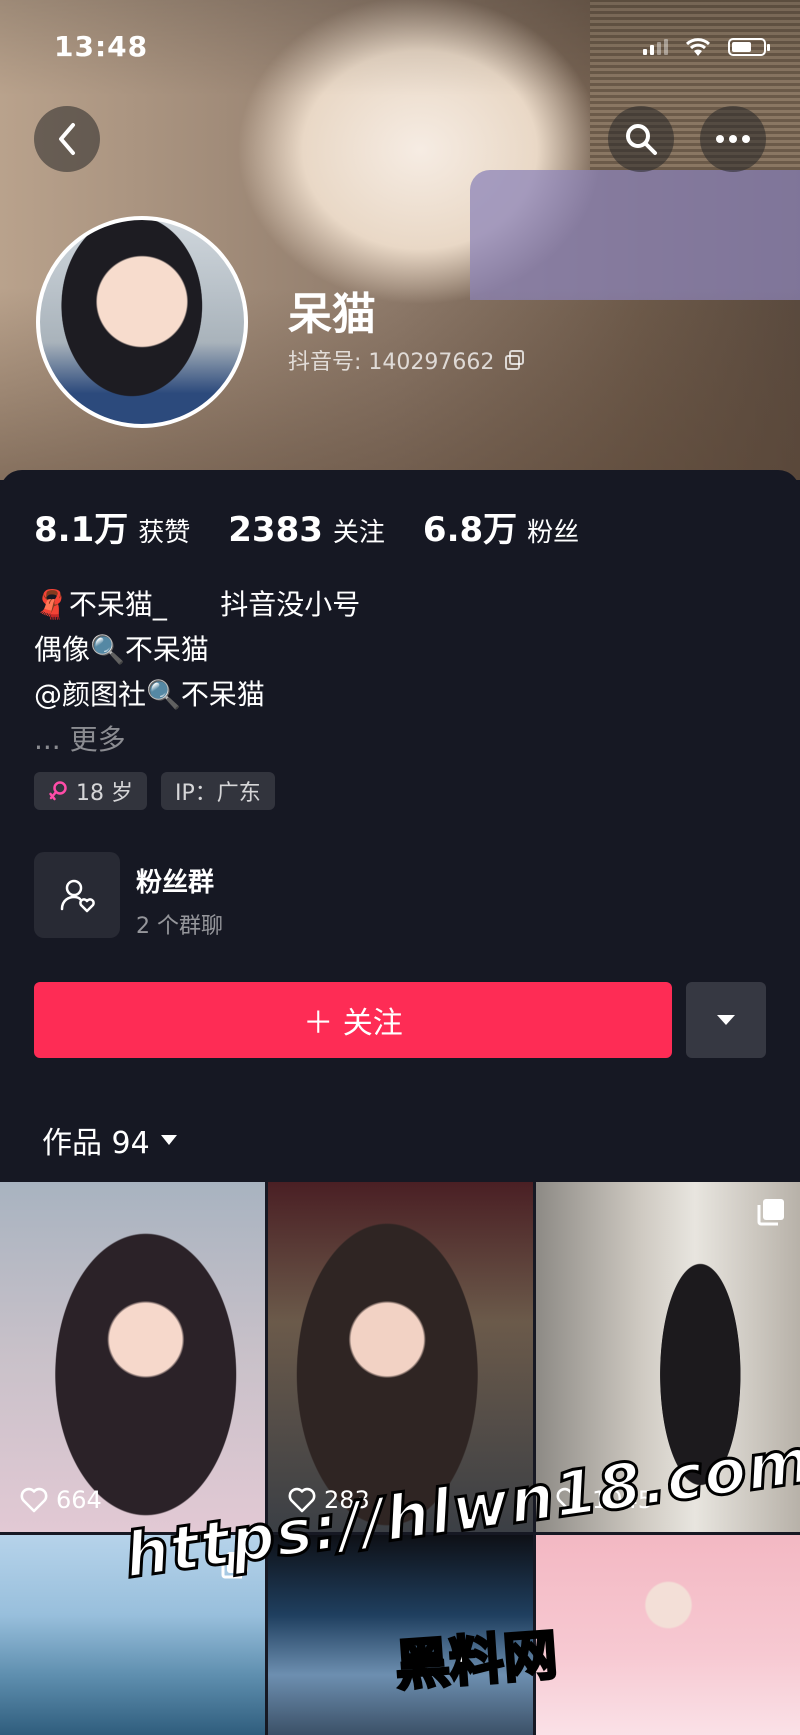  I want to click on more-dots-icon, so click(733, 139).